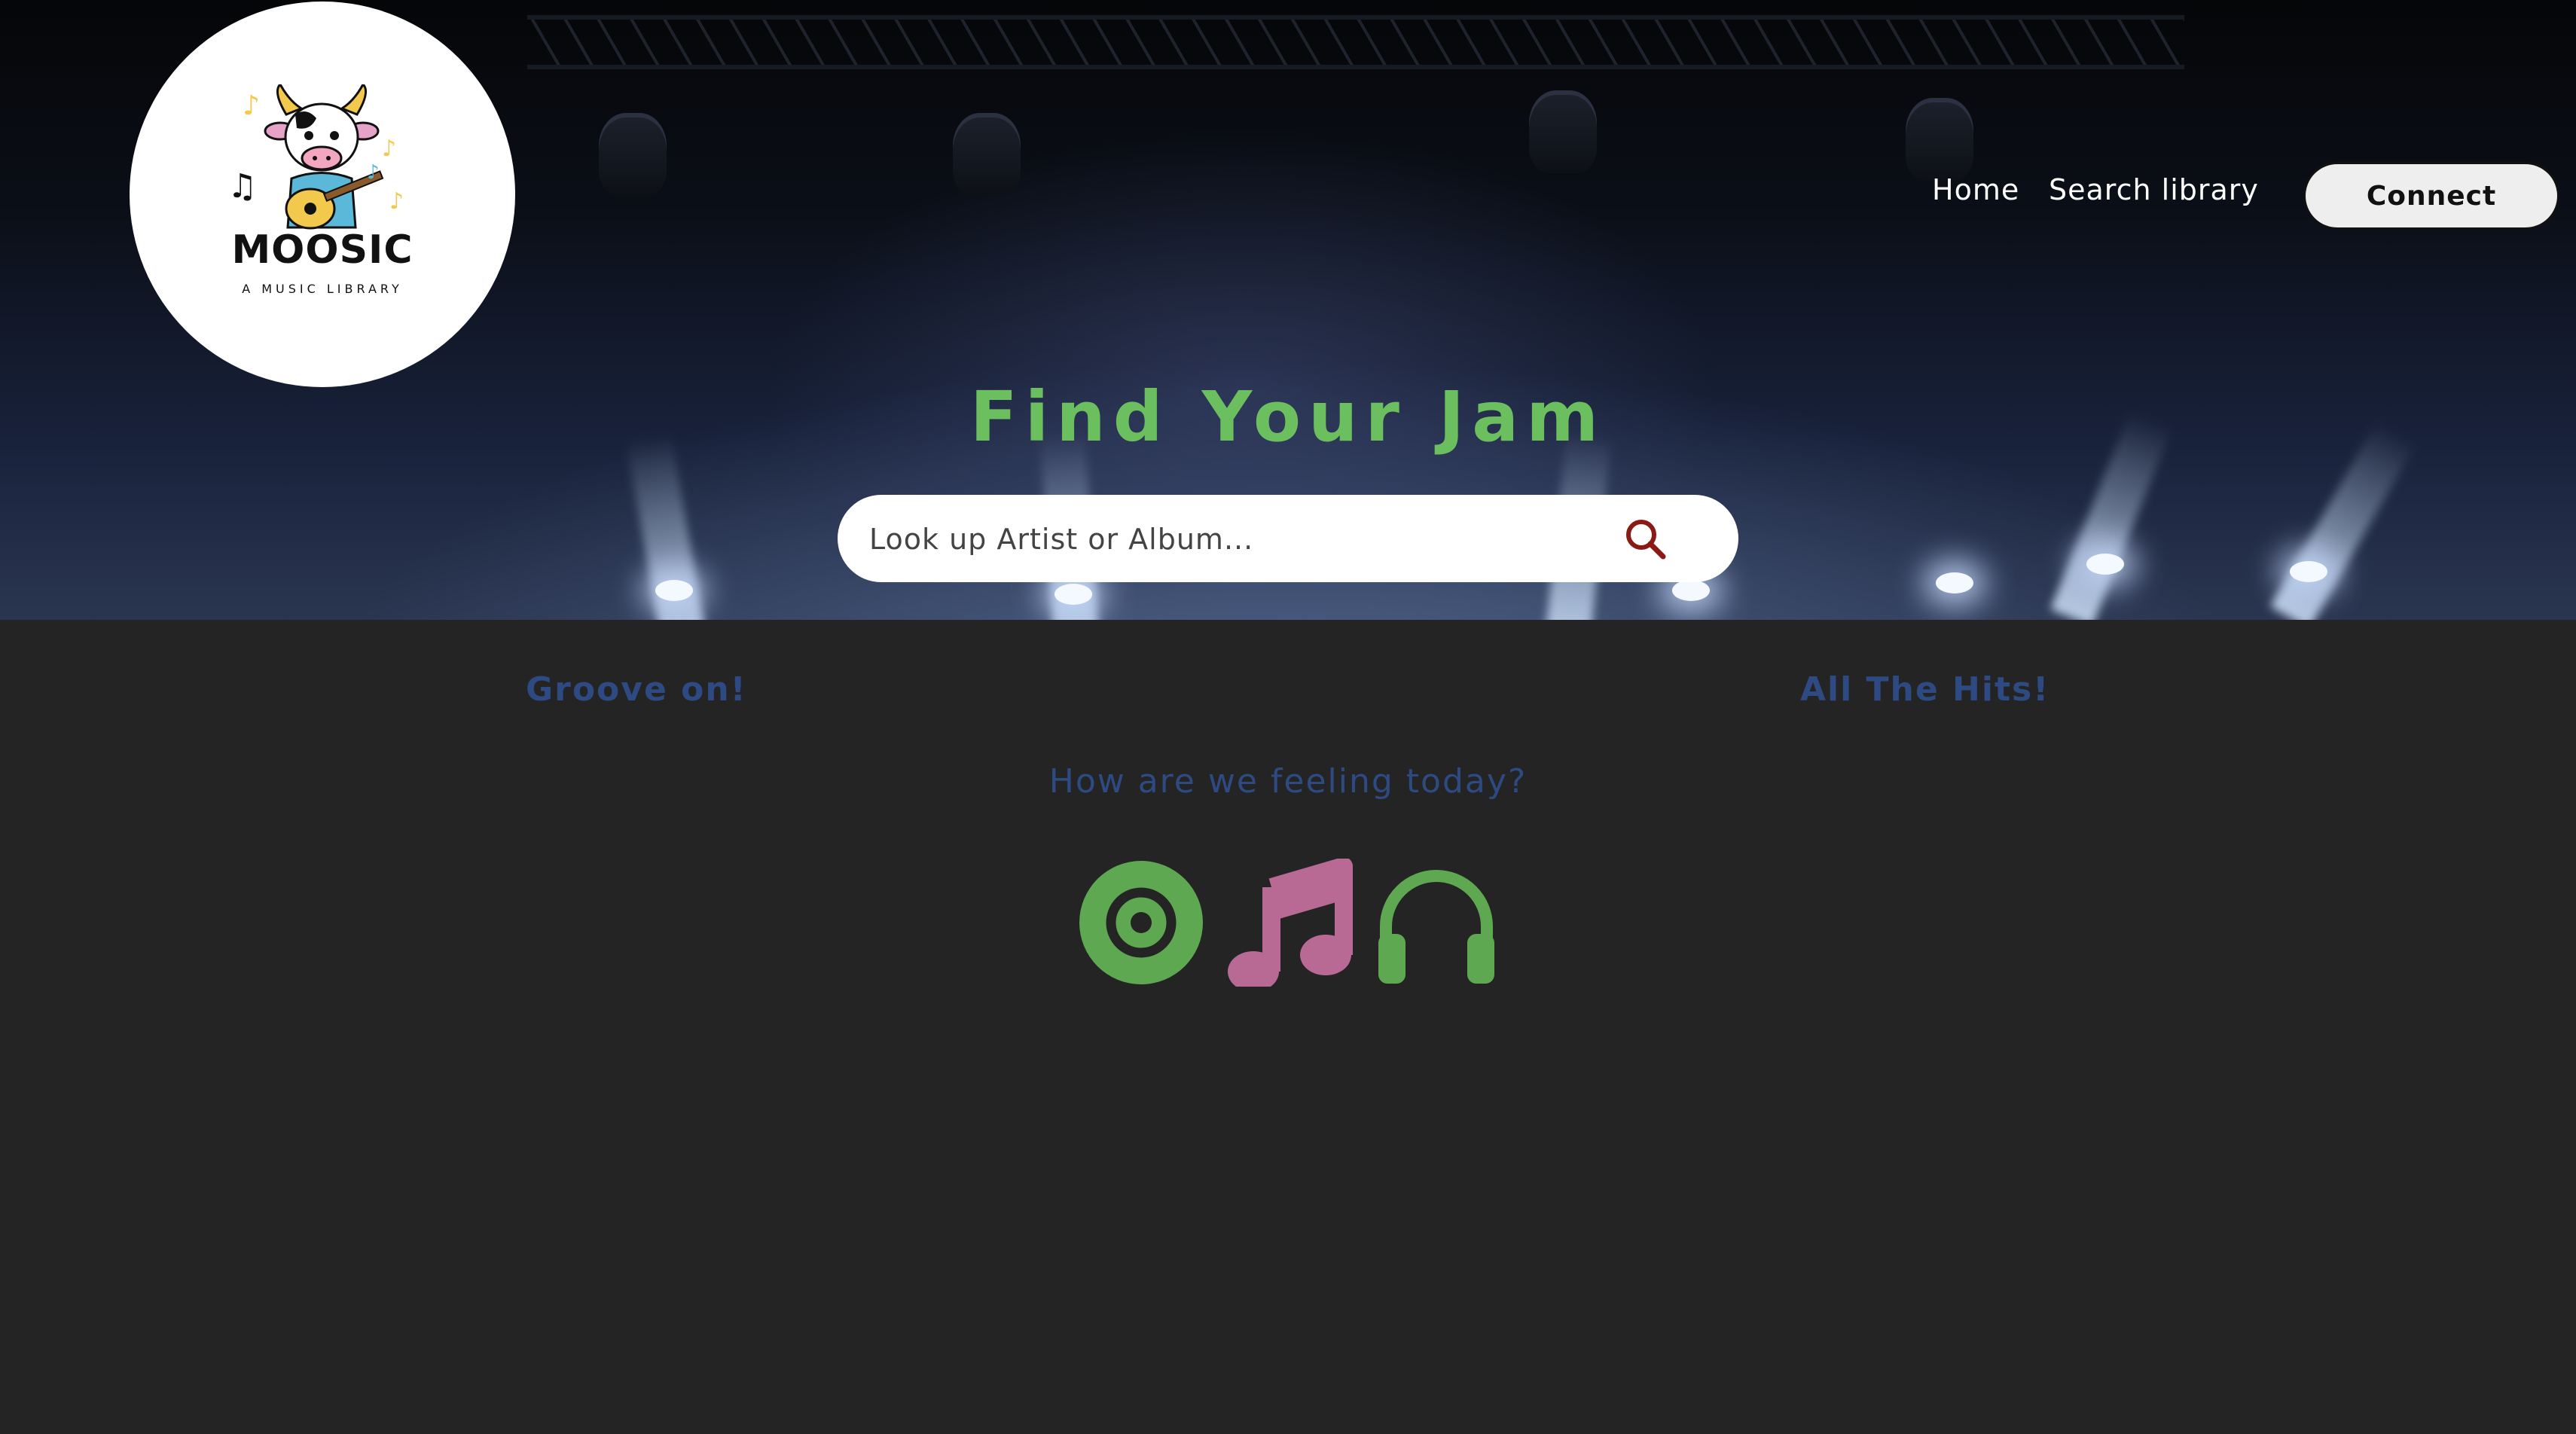  What do you see at coordinates (323, 289) in the screenshot?
I see `logo-tagline: A MUSIC LIBRARY` at bounding box center [323, 289].